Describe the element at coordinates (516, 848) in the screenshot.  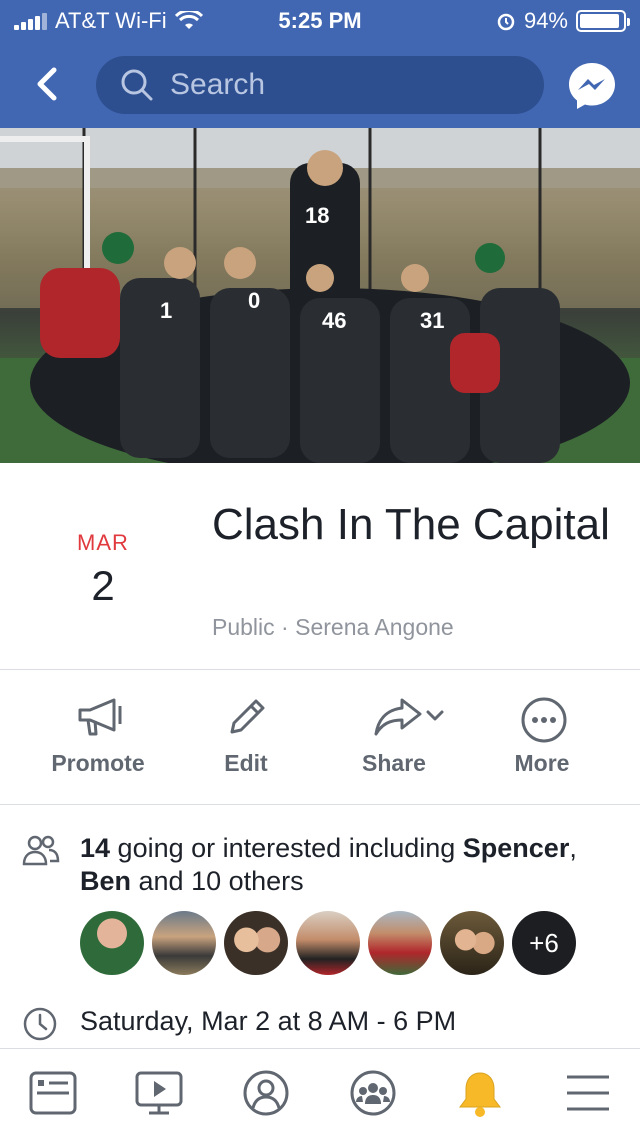
I see `going-name-1: Spencer` at that location.